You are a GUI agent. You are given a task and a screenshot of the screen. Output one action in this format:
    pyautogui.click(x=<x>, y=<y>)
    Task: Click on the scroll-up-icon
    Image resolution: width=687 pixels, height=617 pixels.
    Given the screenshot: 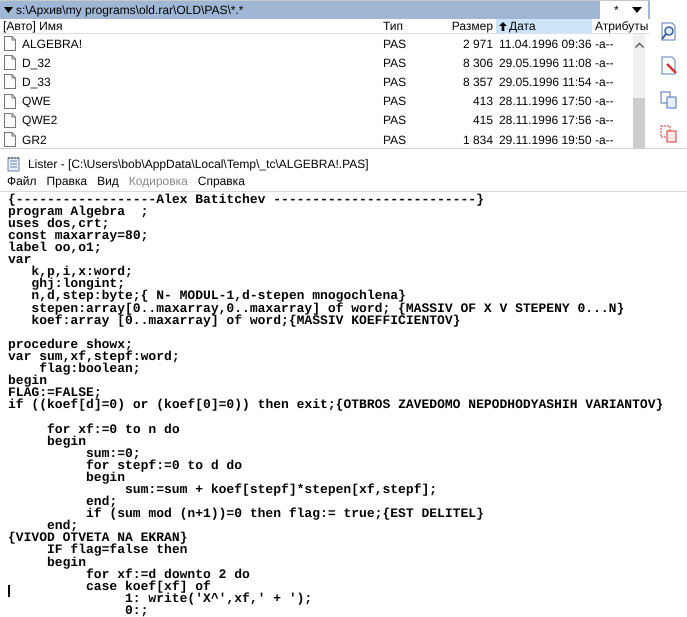 What is the action you would take?
    pyautogui.click(x=639, y=45)
    